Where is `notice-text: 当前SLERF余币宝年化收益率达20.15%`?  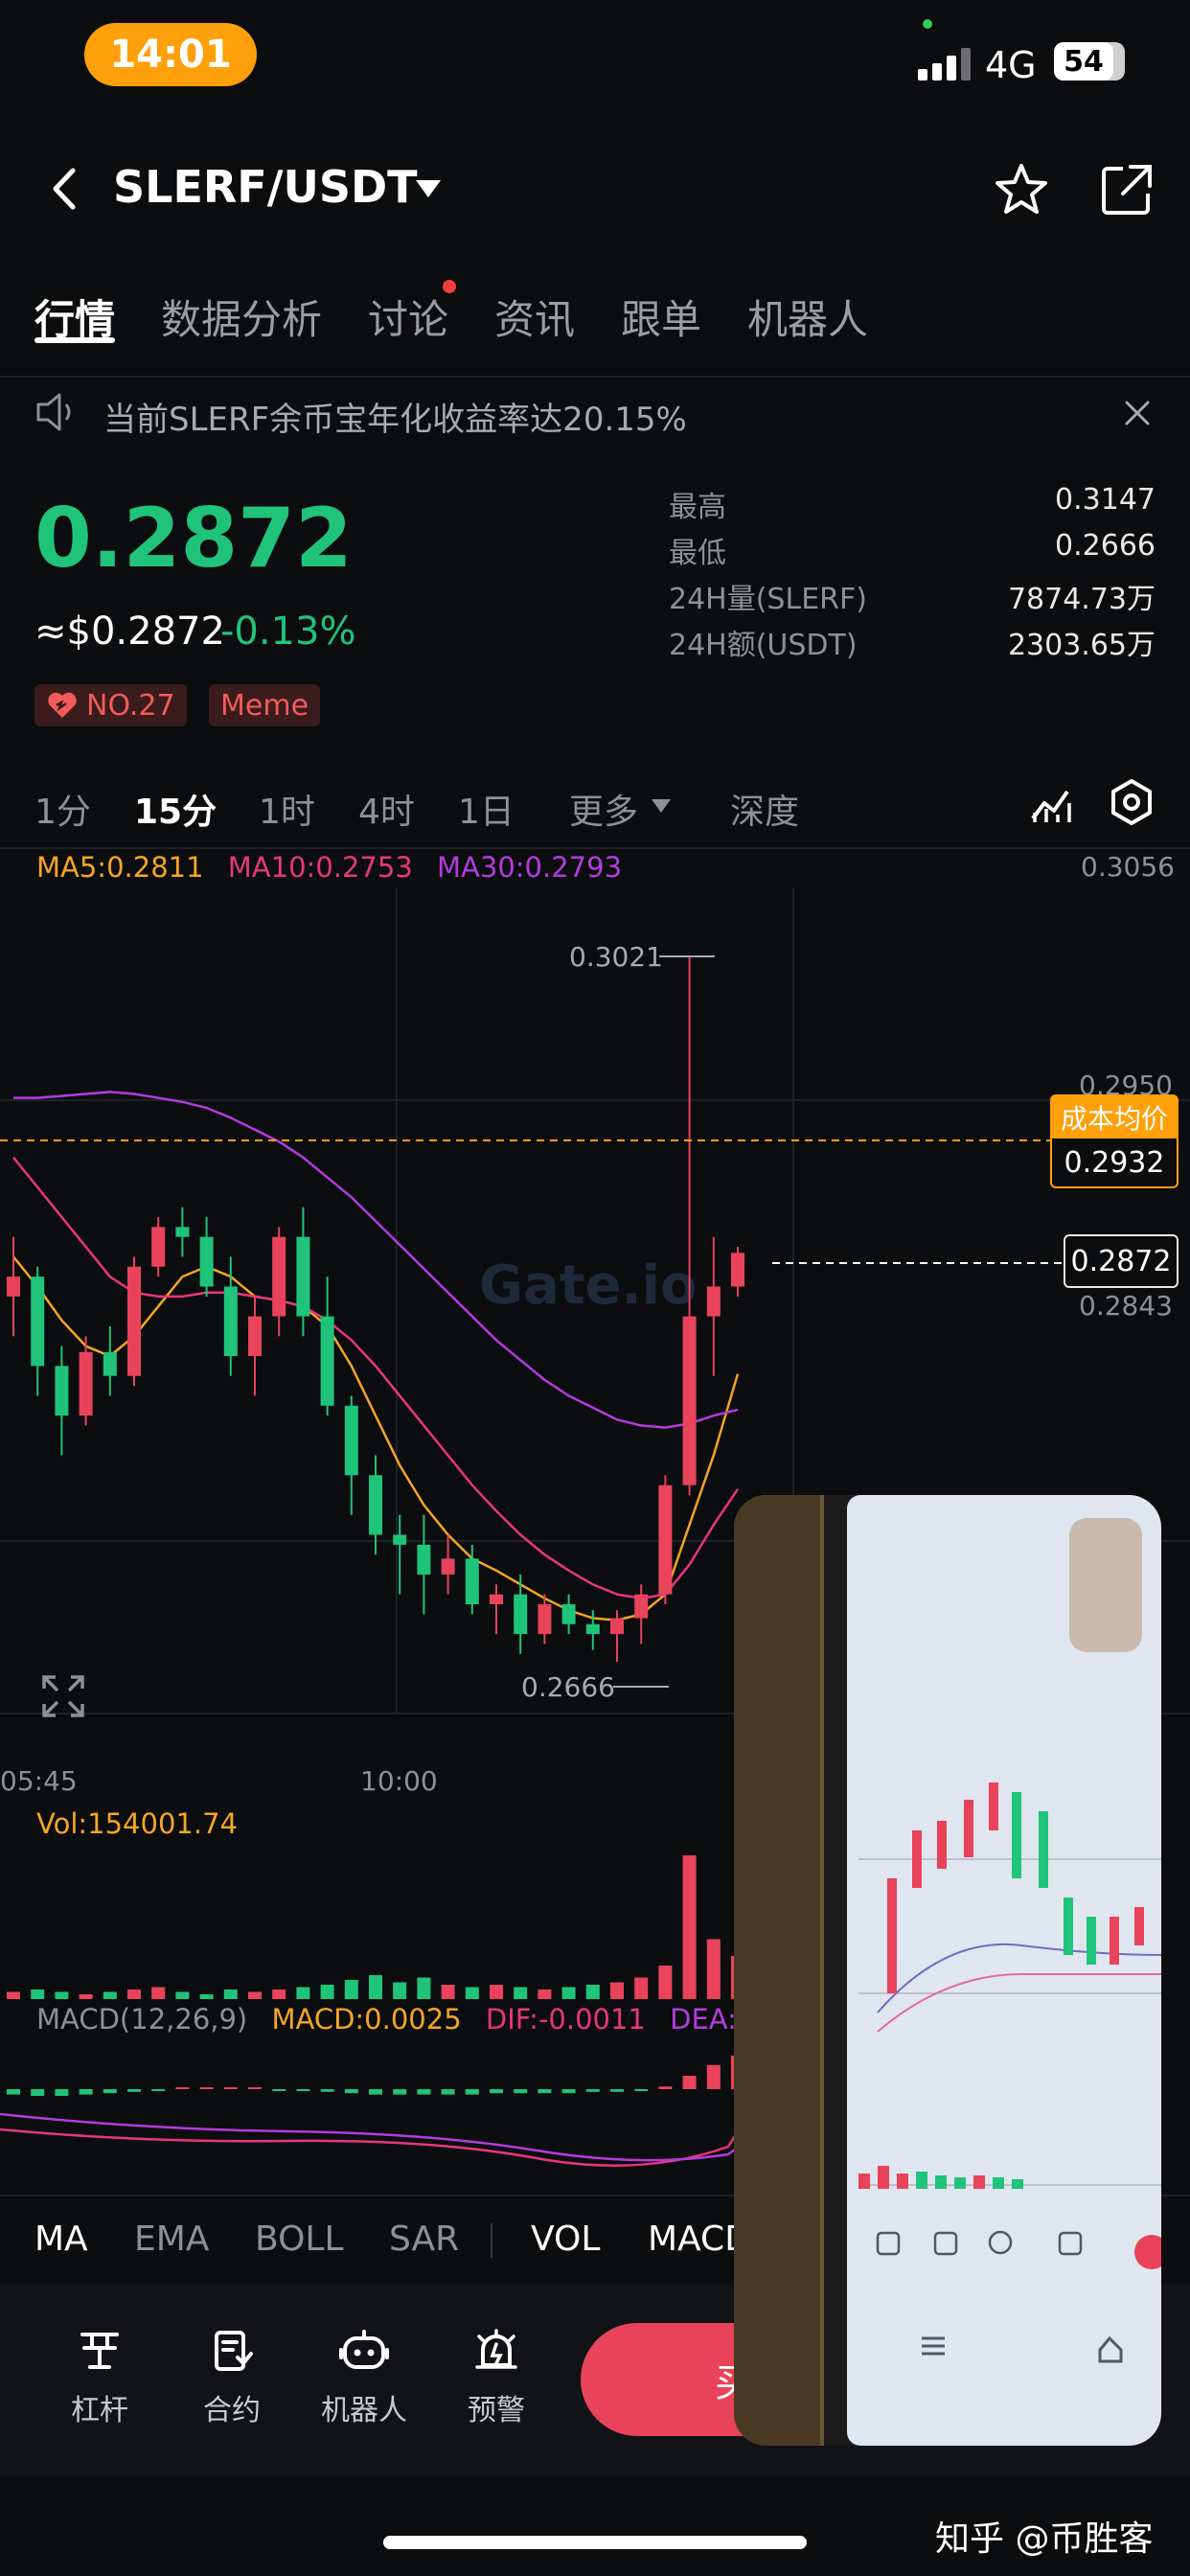
notice-text: 当前SLERF余币宝年化收益率达20.15% is located at coordinates (395, 416).